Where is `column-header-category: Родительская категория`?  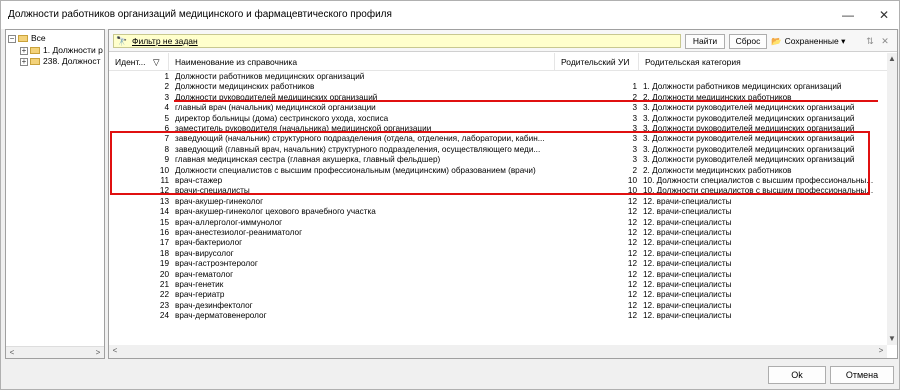 column-header-category: Родительская категория is located at coordinates (763, 62).